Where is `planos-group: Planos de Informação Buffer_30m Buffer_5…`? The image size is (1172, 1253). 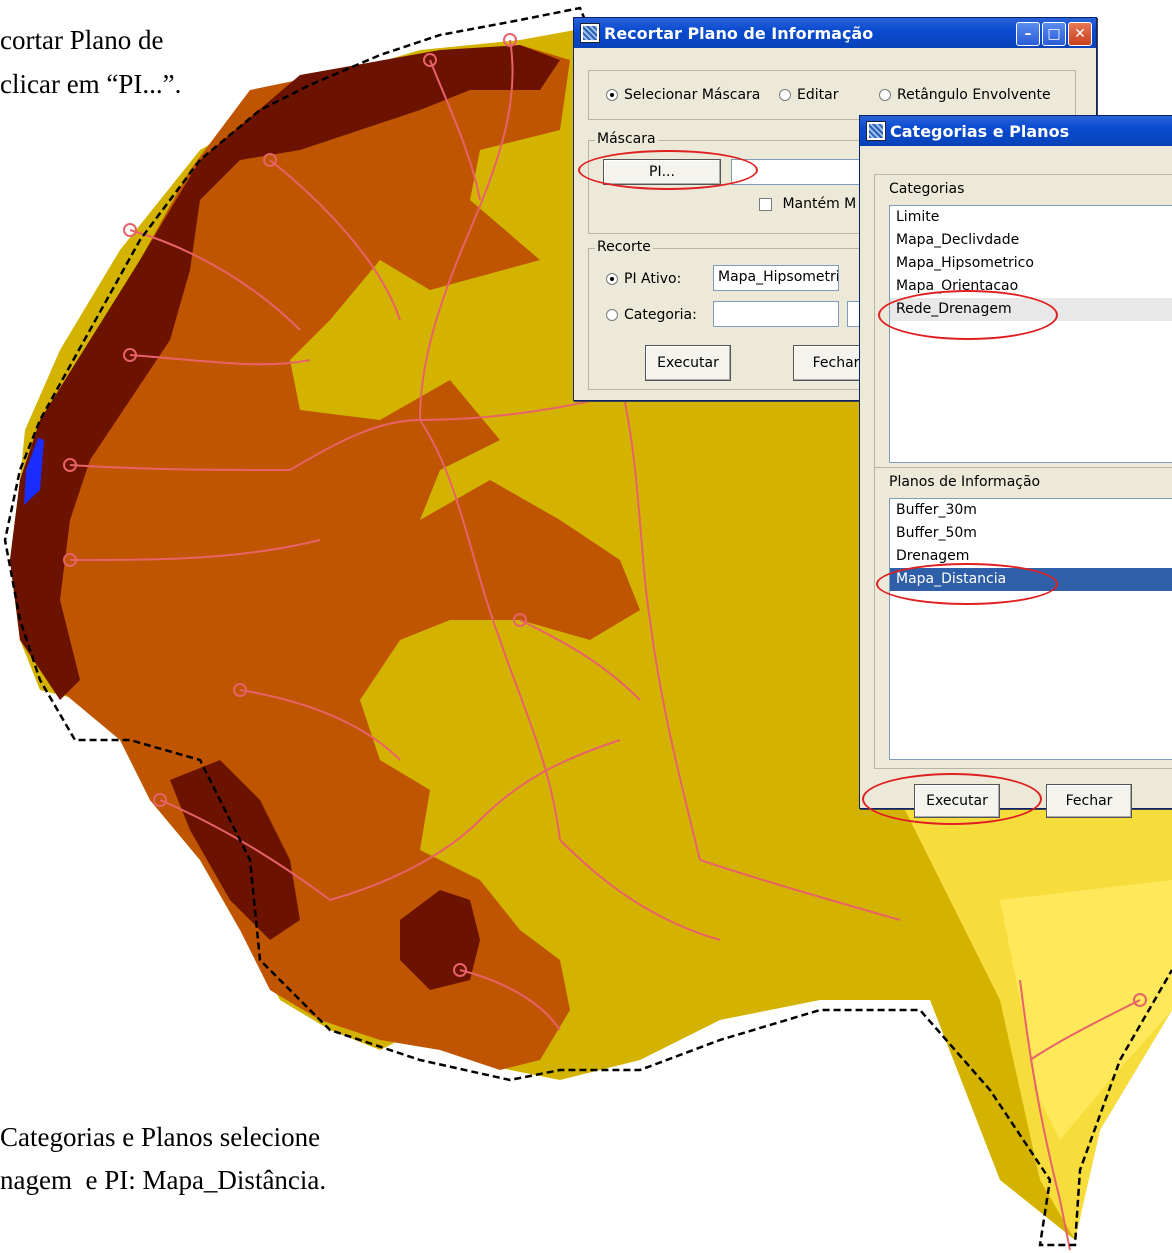
planos-group: Planos de Informação Buffer_30m Buffer_5… is located at coordinates (1023, 618).